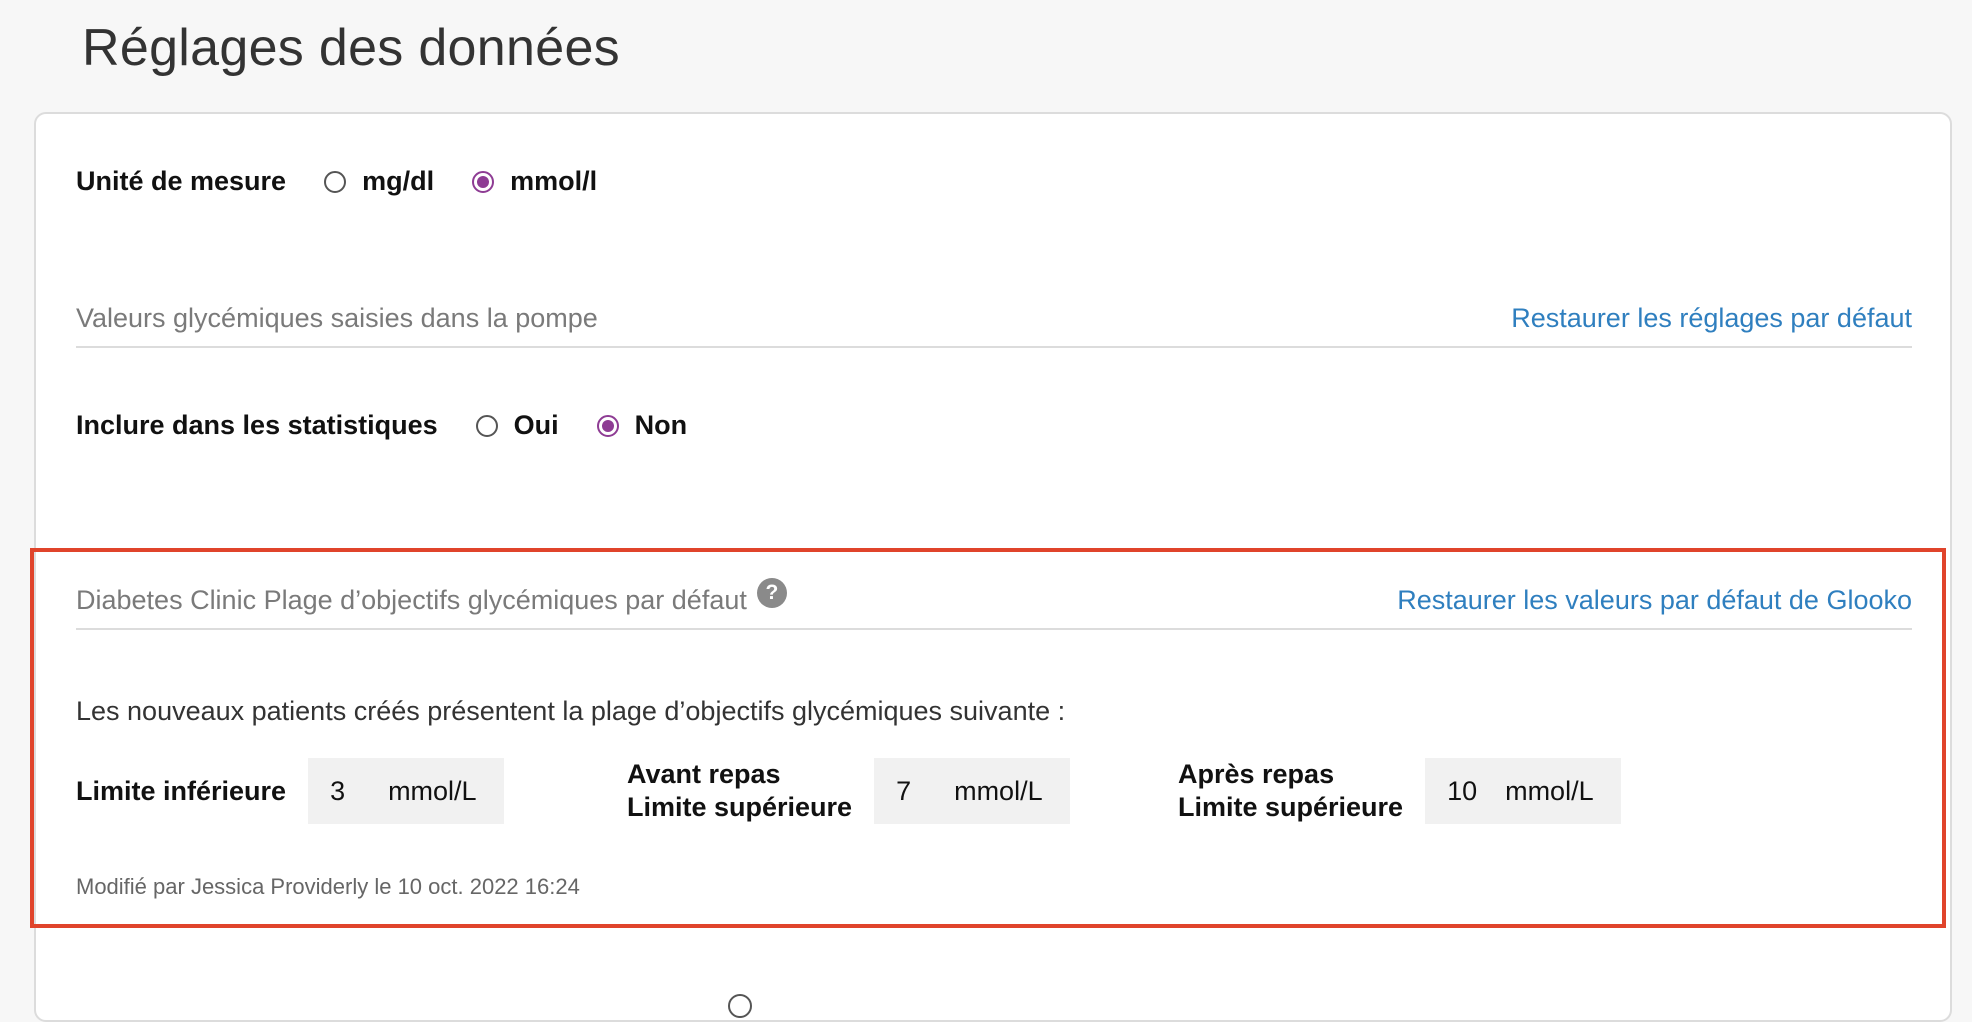 This screenshot has width=1972, height=1022. Describe the element at coordinates (483, 181) in the screenshot. I see `mmoll-radio` at that location.